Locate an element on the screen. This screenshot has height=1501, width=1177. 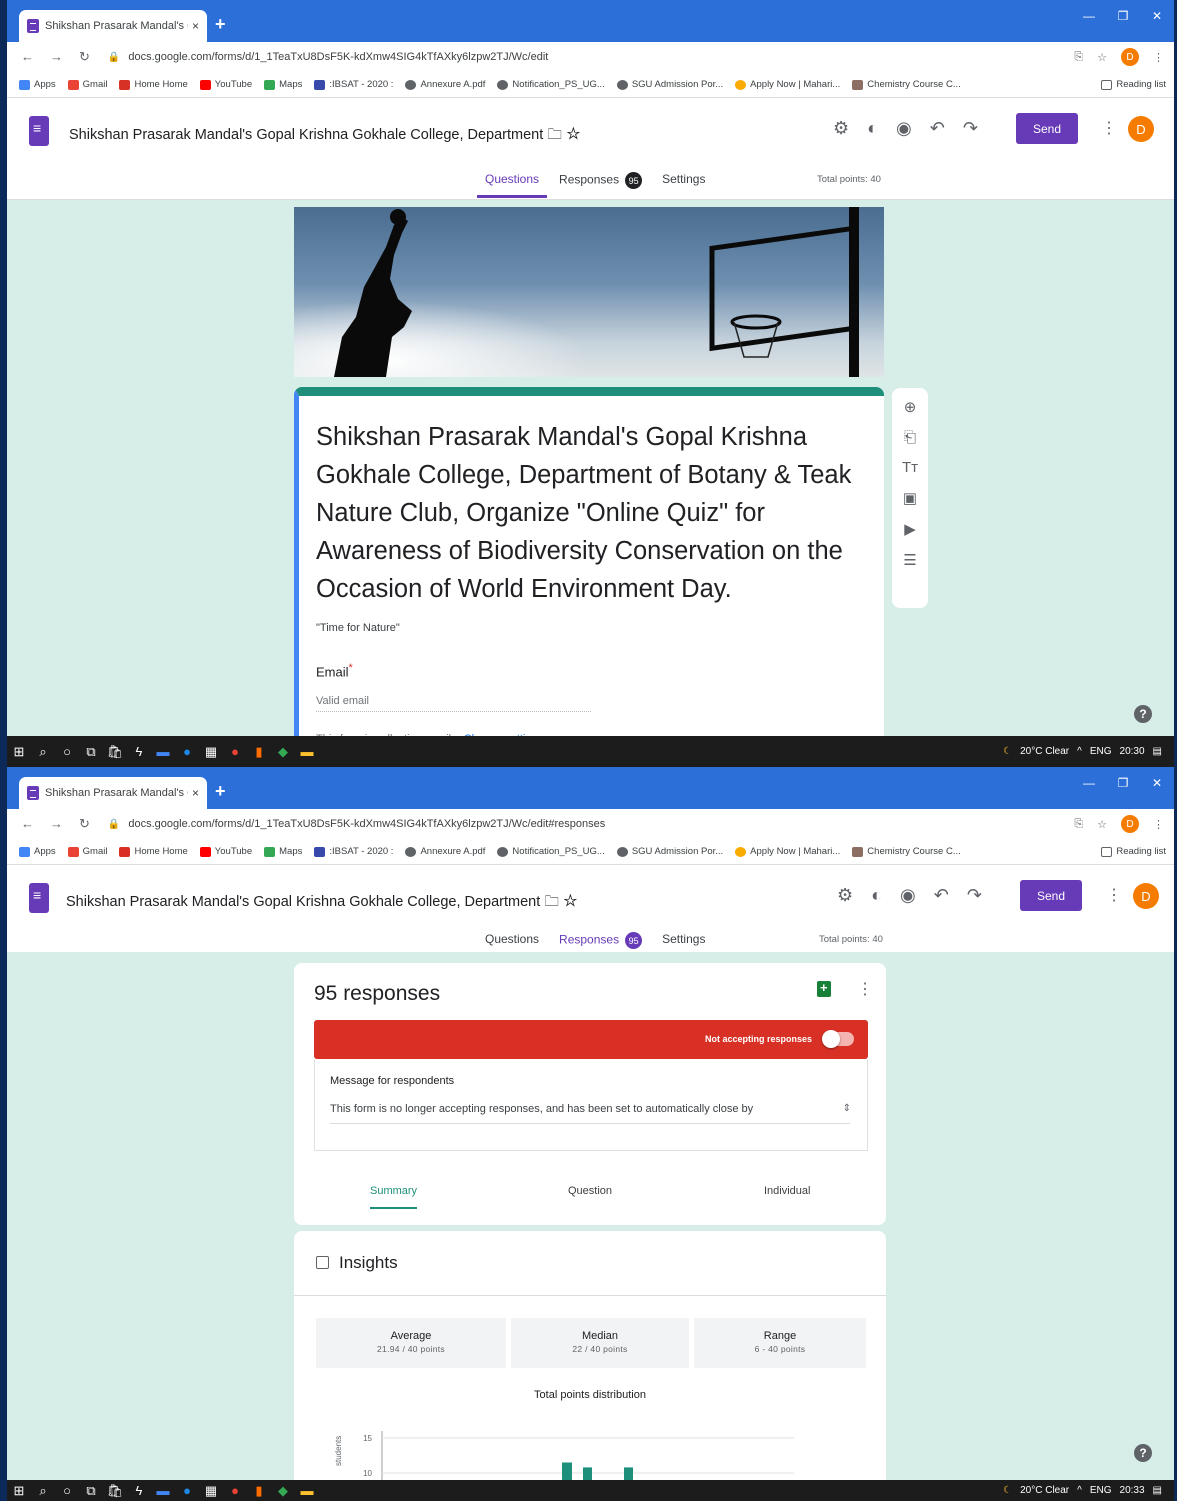
reload-icon: ↻ is located at coordinates (84, 57).